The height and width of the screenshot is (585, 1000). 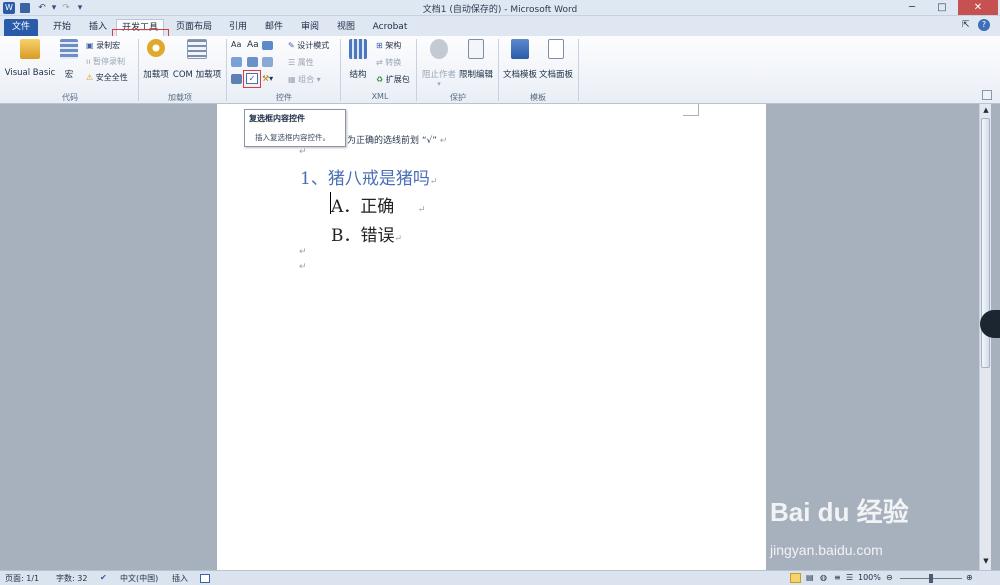 What do you see at coordinates (458, 97) in the screenshot?
I see `group-label-protect: 保护` at bounding box center [458, 97].